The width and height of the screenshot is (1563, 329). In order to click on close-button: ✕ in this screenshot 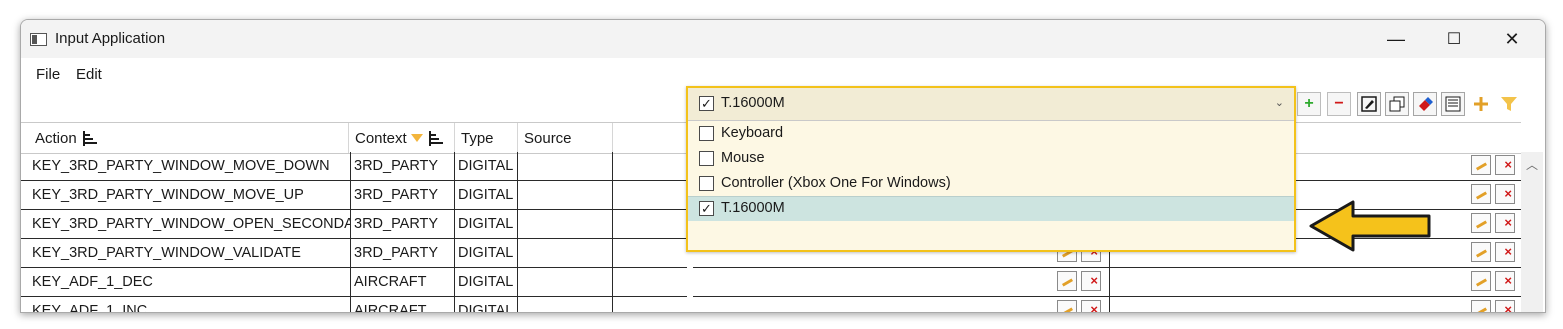, I will do `click(1512, 39)`.